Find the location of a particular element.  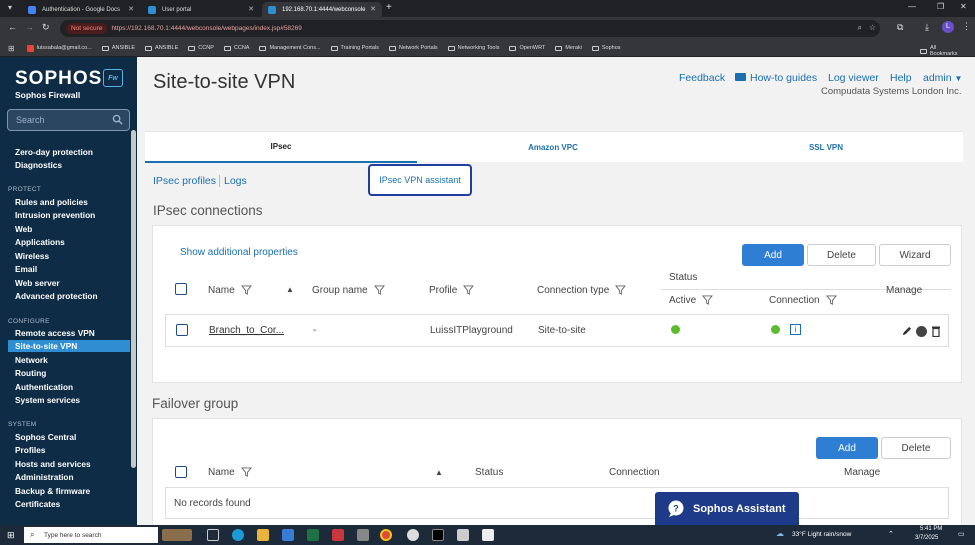

sidebar-item-email: Email is located at coordinates (26, 269).